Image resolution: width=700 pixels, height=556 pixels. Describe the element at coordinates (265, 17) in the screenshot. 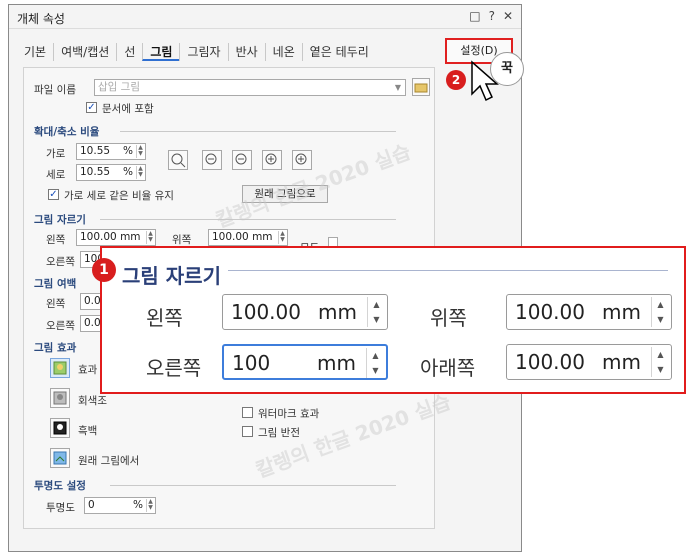

I see `title-bar: 개체 속성 □ ? ✕` at that location.